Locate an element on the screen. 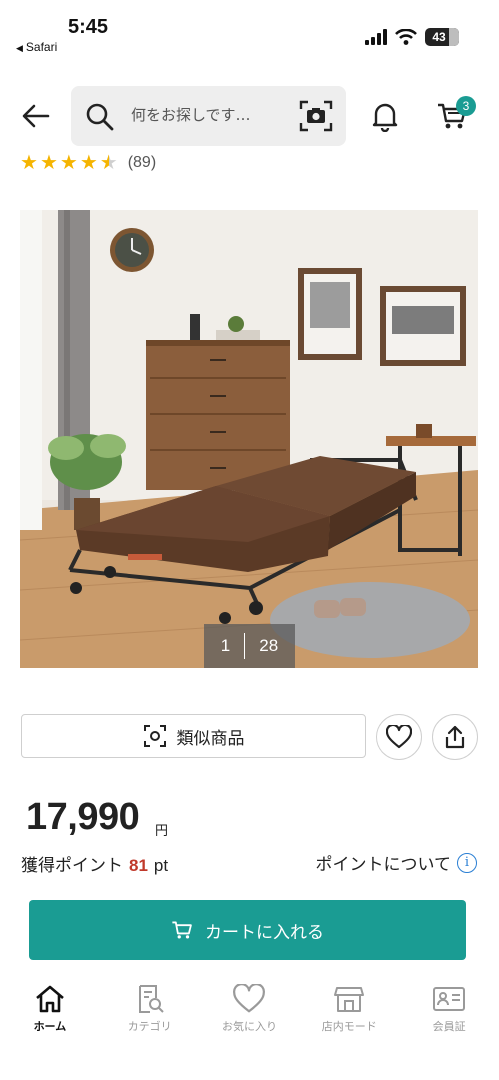  nav-home: ホーム is located at coordinates (50, 1010).